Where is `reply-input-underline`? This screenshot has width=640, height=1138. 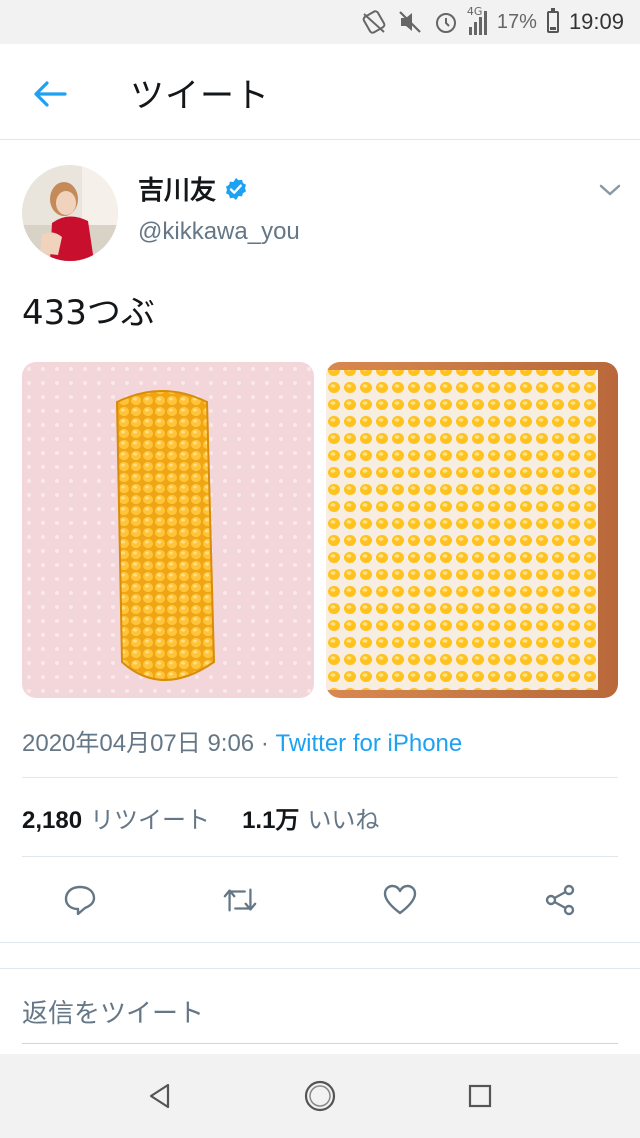 reply-input-underline is located at coordinates (320, 1043).